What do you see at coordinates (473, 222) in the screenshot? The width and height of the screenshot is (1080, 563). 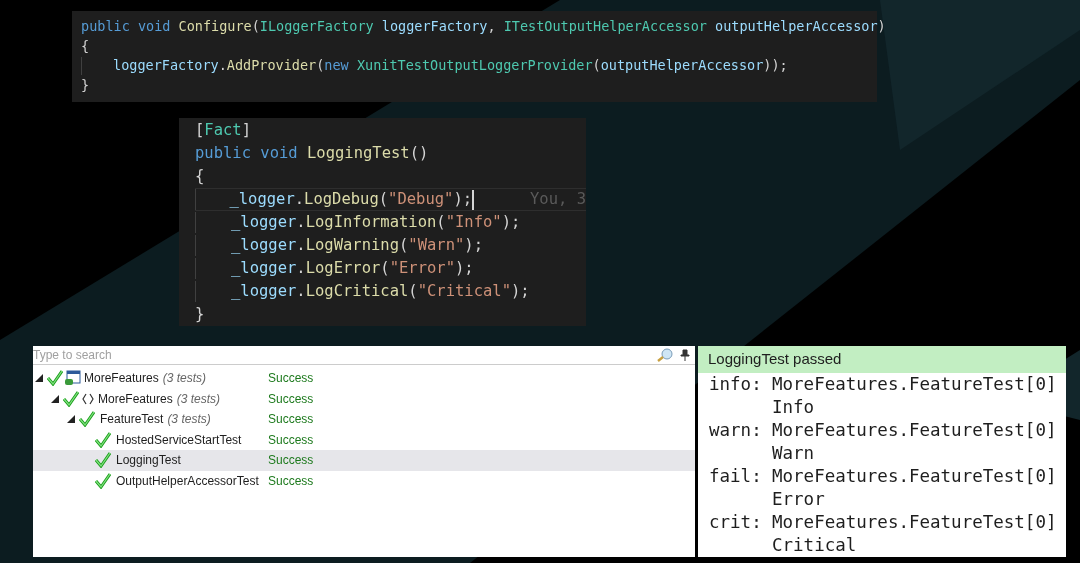 I see `code-token: "Info"` at bounding box center [473, 222].